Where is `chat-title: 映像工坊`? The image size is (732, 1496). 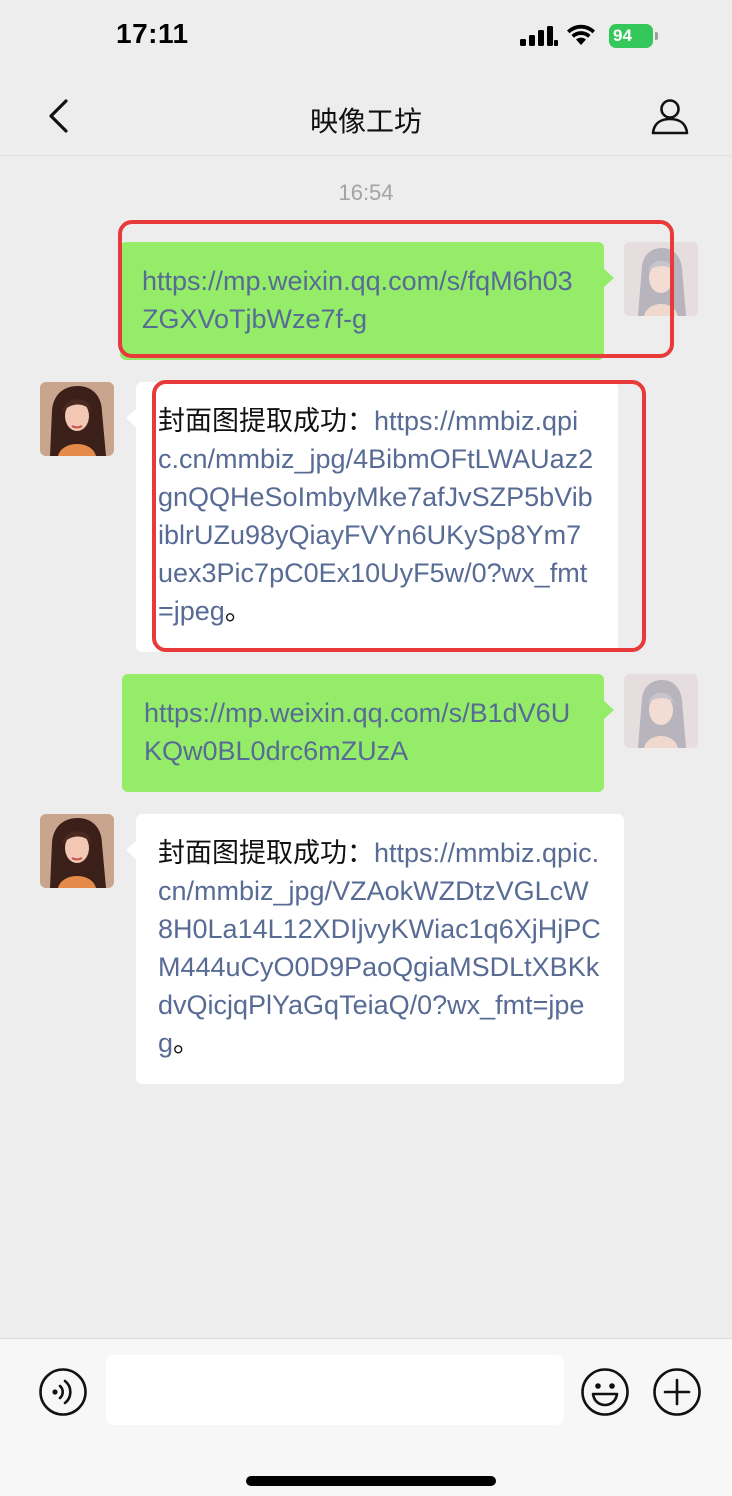 chat-title: 映像工坊 is located at coordinates (365, 121).